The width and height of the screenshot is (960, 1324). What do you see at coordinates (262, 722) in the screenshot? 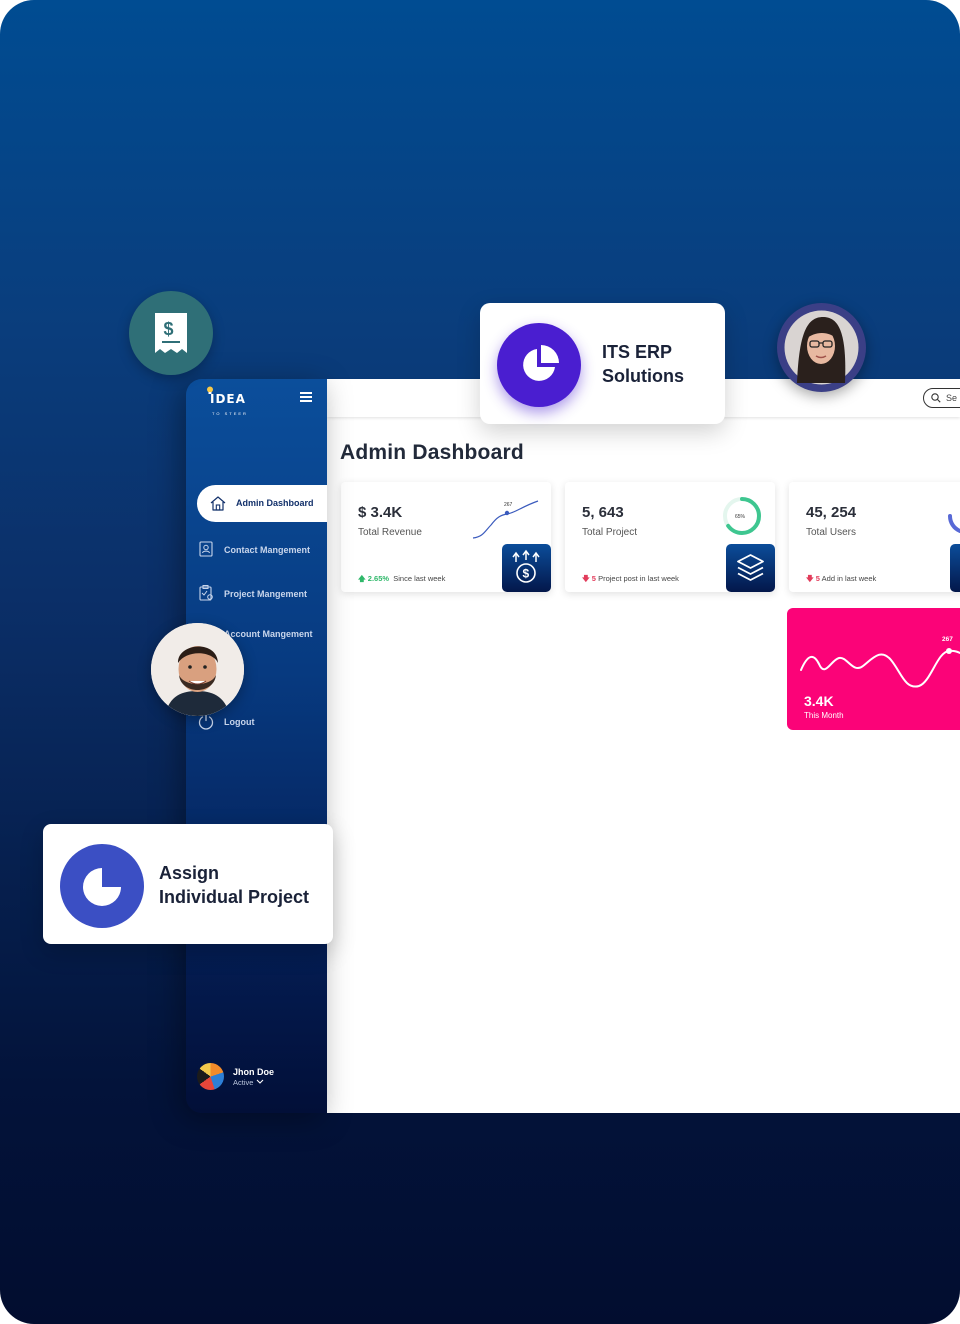
I see `sidebar-item-logout: Logout` at bounding box center [262, 722].